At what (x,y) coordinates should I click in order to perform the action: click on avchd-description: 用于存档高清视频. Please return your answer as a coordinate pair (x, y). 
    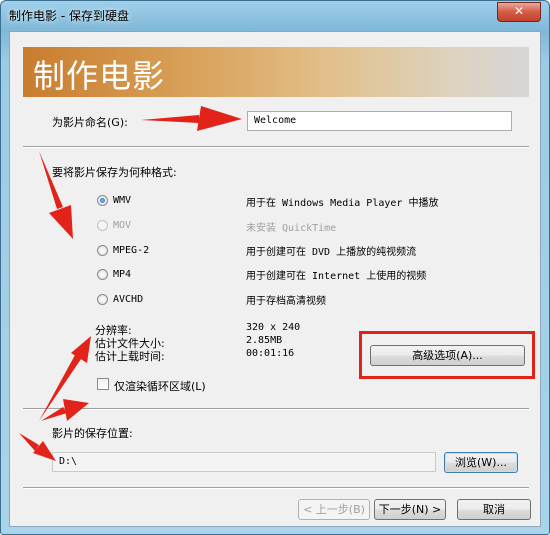
    Looking at the image, I should click on (286, 301).